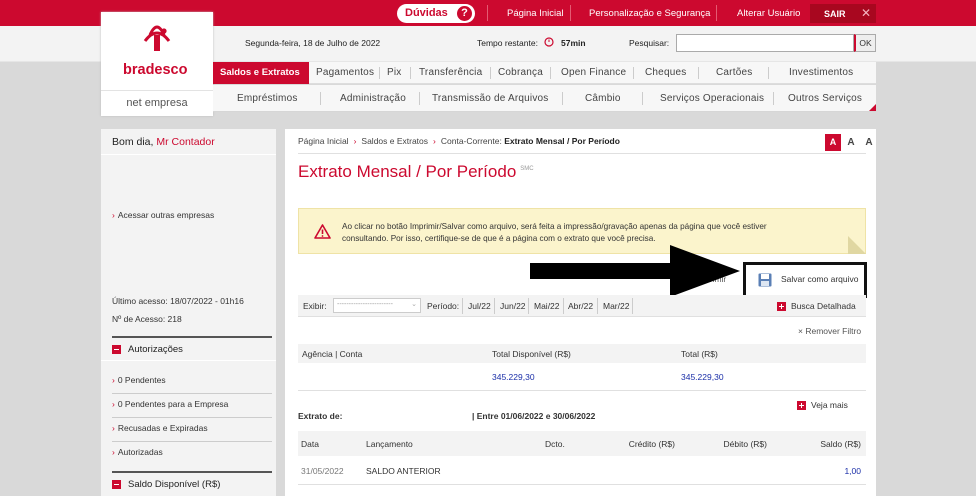 This screenshot has height=496, width=976. Describe the element at coordinates (261, 73) in the screenshot. I see `nav-saldos-extratos: Saldos e Extratos` at that location.